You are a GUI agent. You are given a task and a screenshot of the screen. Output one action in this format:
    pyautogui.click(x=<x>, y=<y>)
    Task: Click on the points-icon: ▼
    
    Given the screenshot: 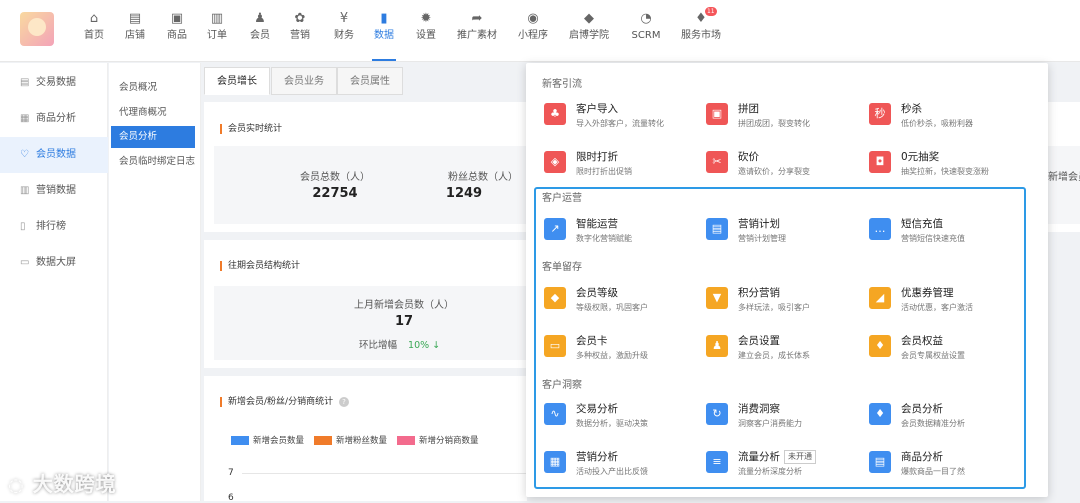 What is the action you would take?
    pyautogui.click(x=717, y=298)
    